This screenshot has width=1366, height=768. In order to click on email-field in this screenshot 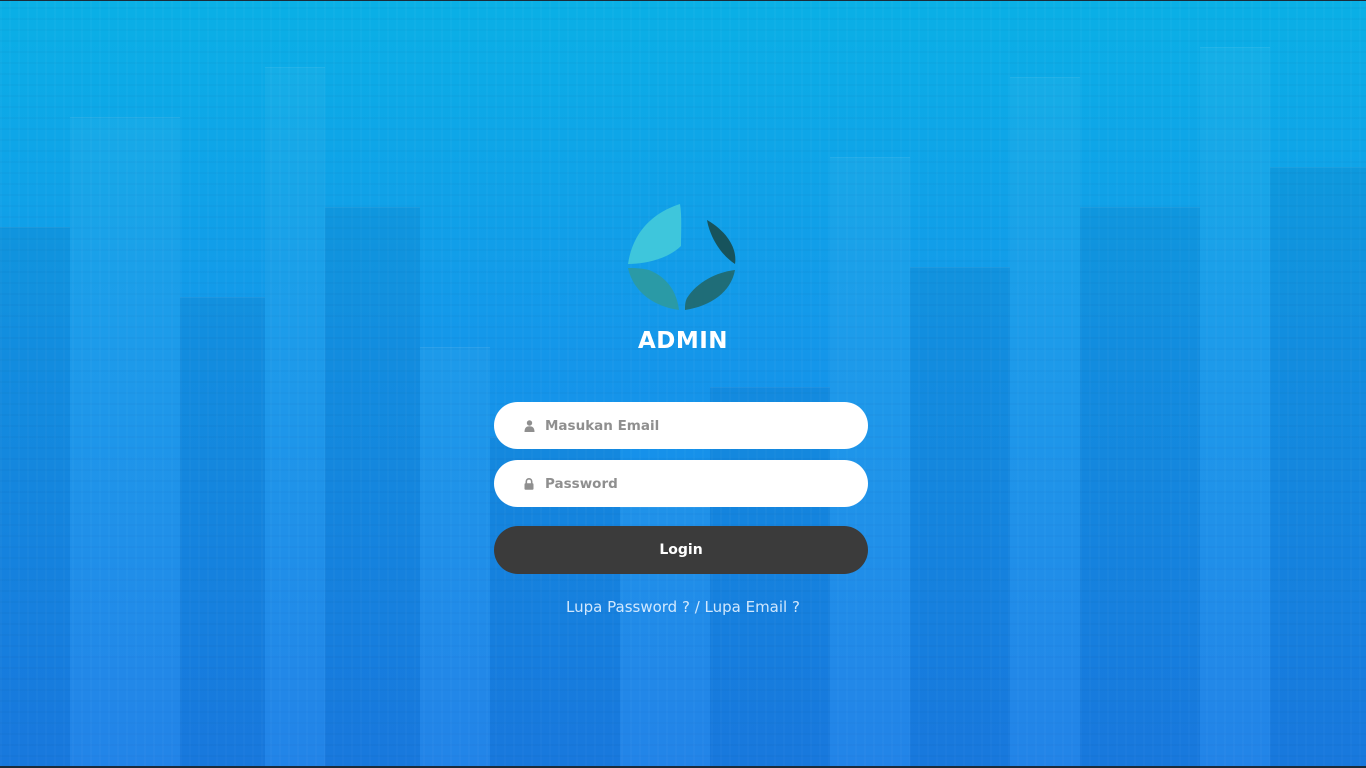, I will do `click(681, 425)`.